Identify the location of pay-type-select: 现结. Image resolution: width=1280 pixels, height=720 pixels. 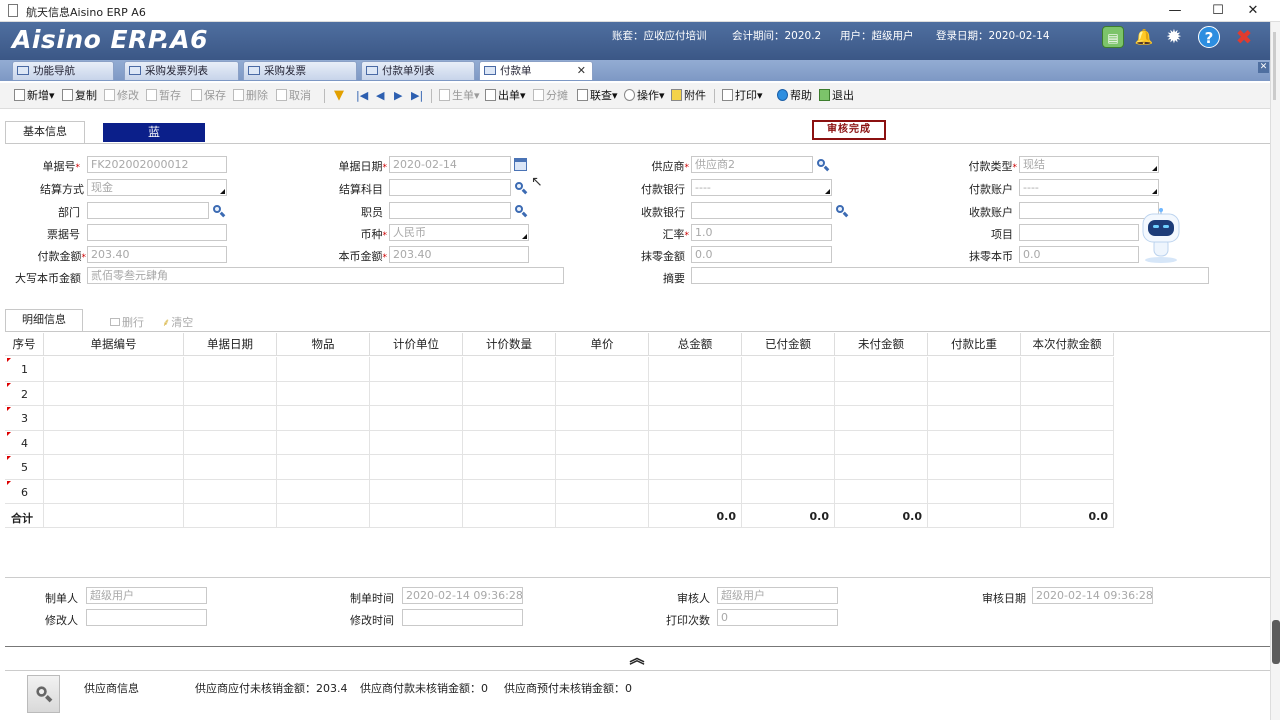
(1089, 164).